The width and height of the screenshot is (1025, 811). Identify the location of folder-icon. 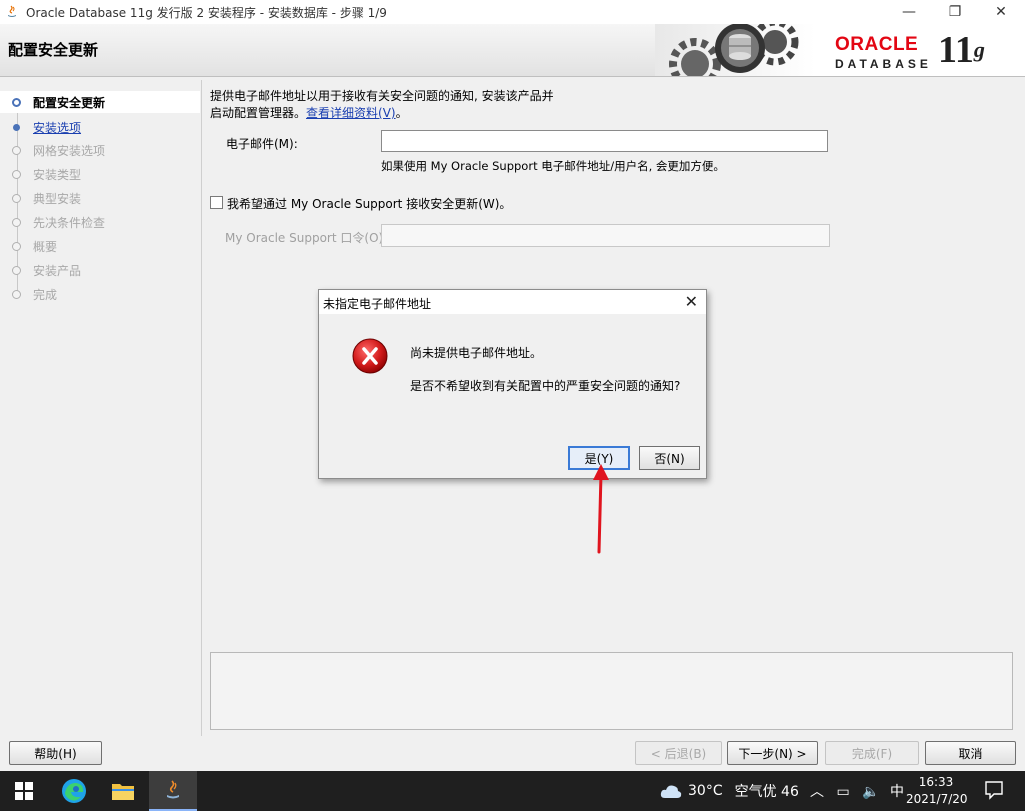
(123, 792).